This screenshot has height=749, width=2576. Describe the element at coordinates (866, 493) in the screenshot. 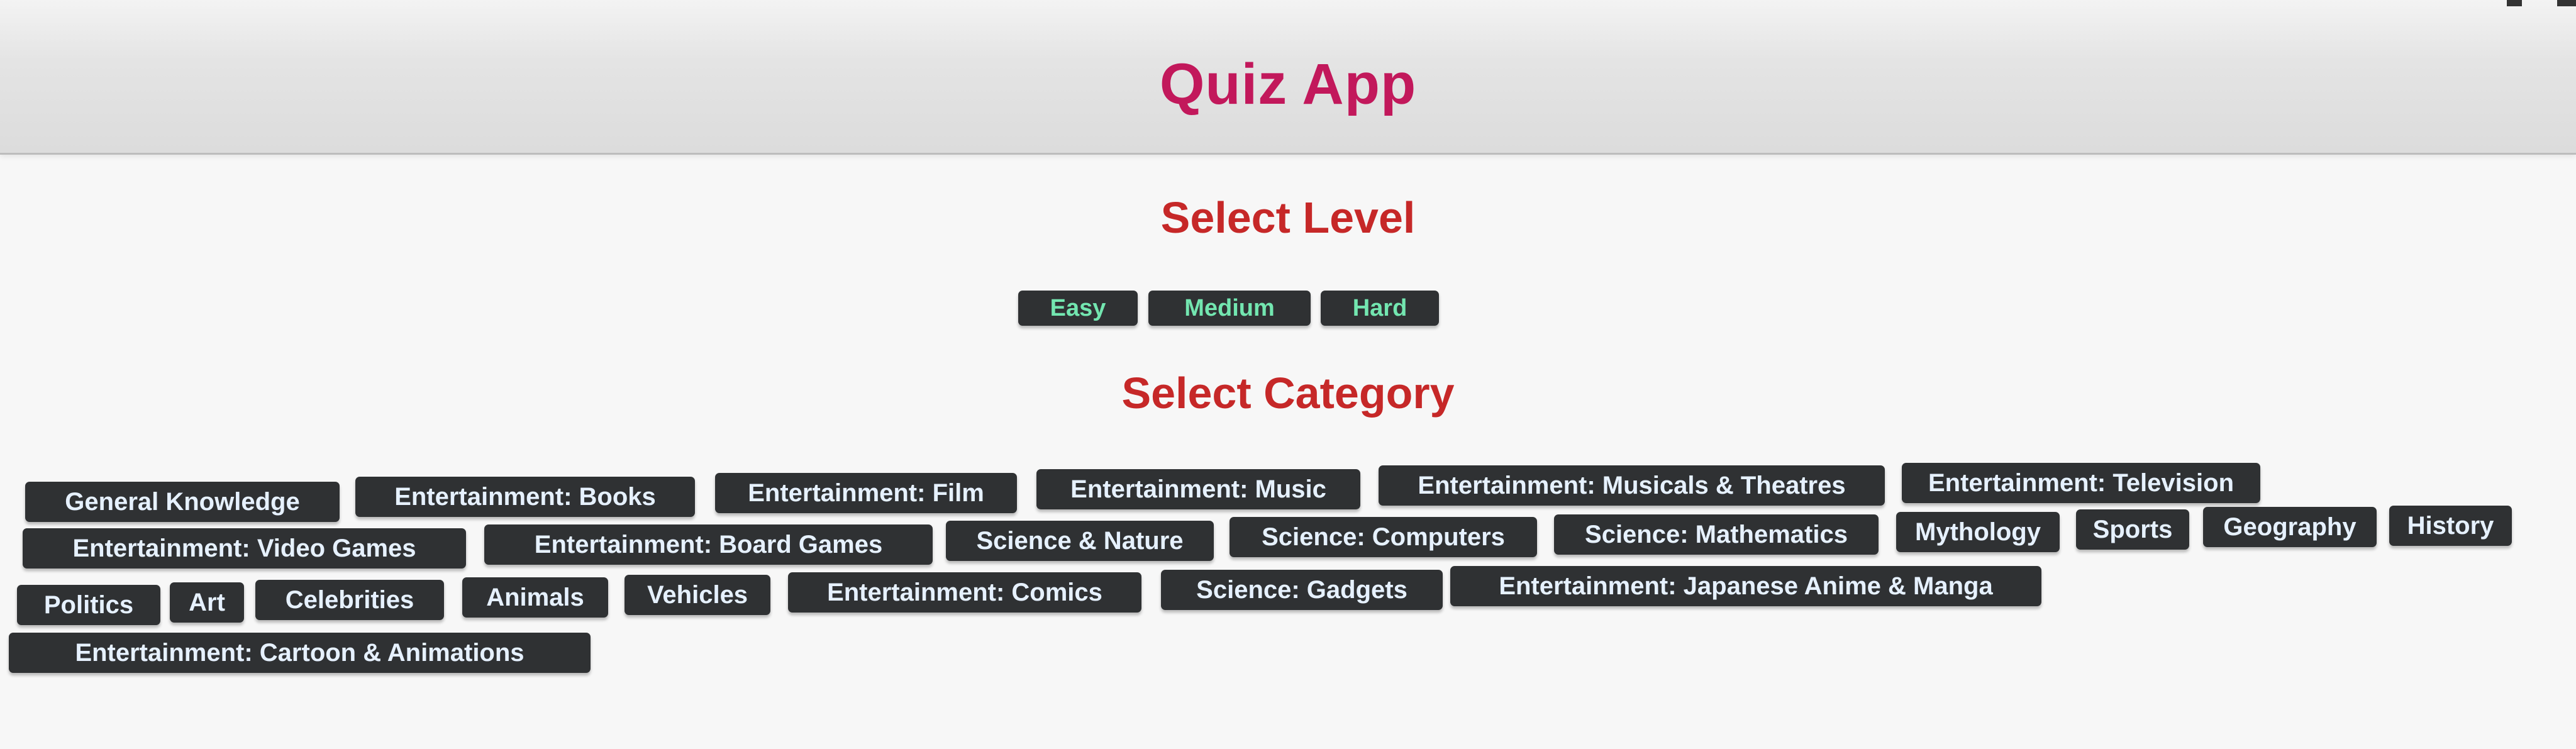

I see `category-button: Entertainment: Film` at that location.